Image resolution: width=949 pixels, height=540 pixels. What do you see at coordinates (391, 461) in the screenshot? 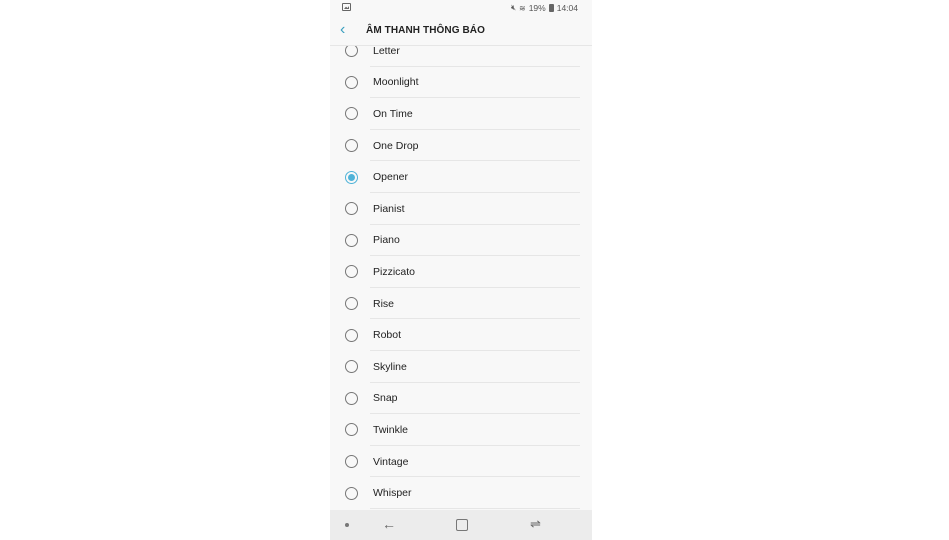
I see `sound-option-label: Vintage` at bounding box center [391, 461].